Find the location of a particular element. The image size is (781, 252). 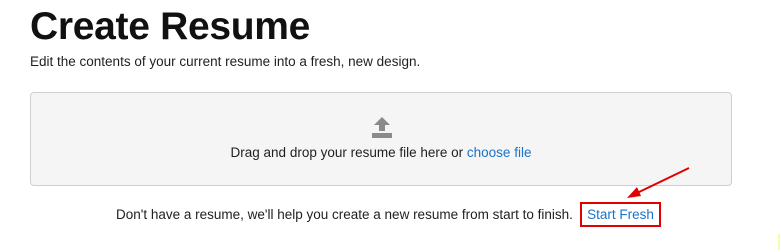

choose-file-link: choose file is located at coordinates (499, 152).